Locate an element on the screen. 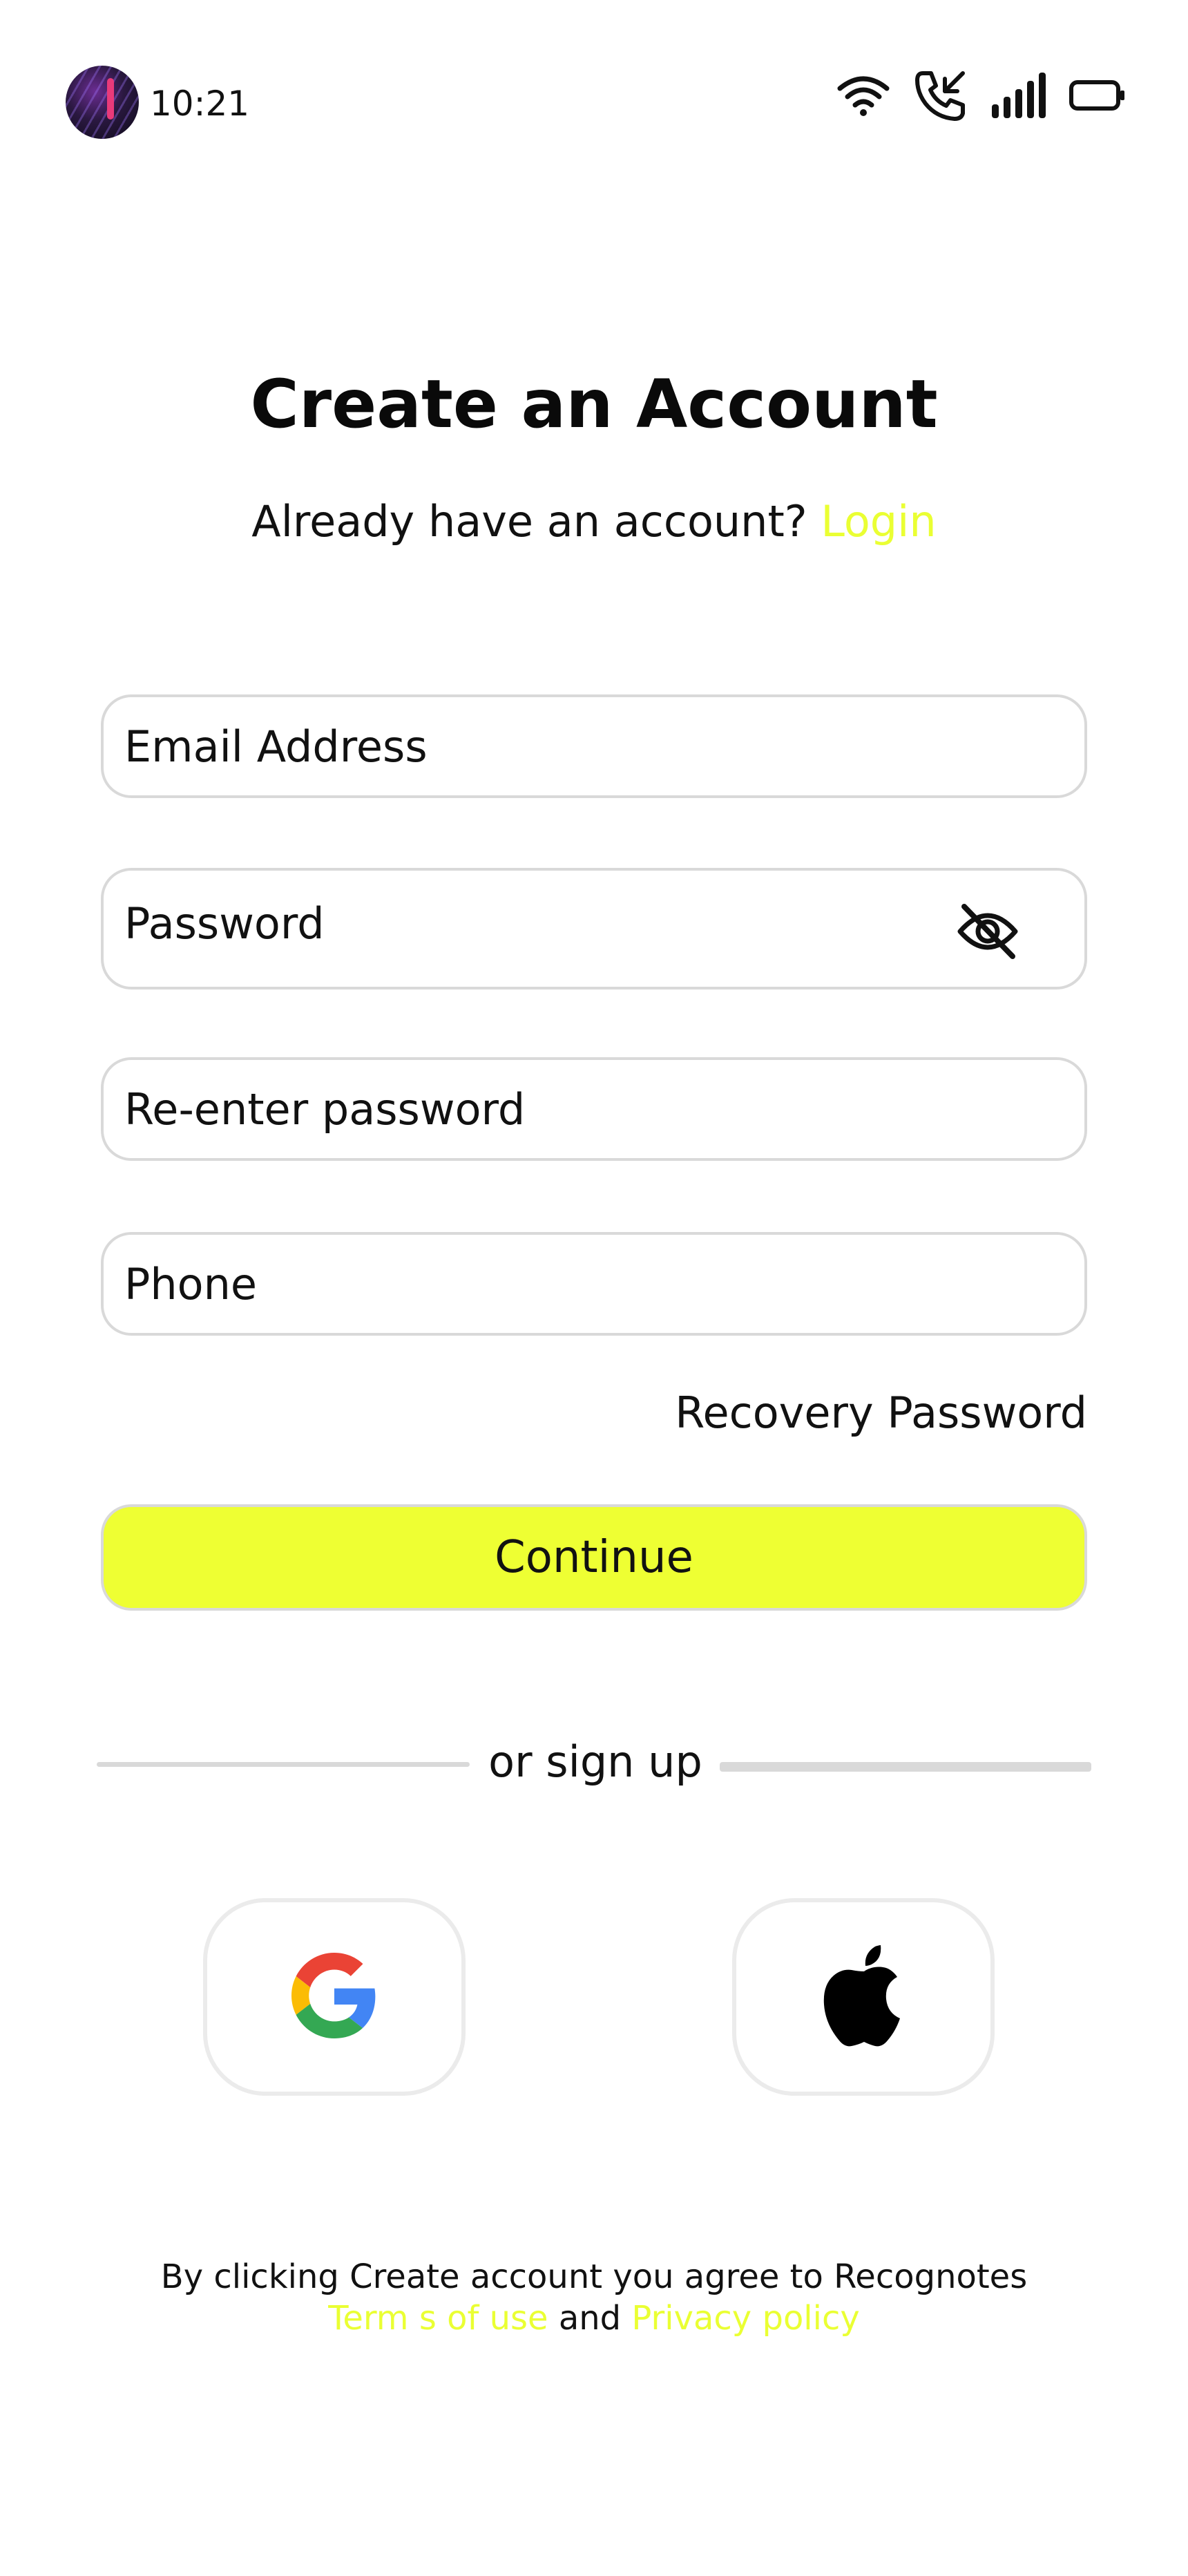 The height and width of the screenshot is (2576, 1188). status-bar: 10:21 is located at coordinates (594, 103).